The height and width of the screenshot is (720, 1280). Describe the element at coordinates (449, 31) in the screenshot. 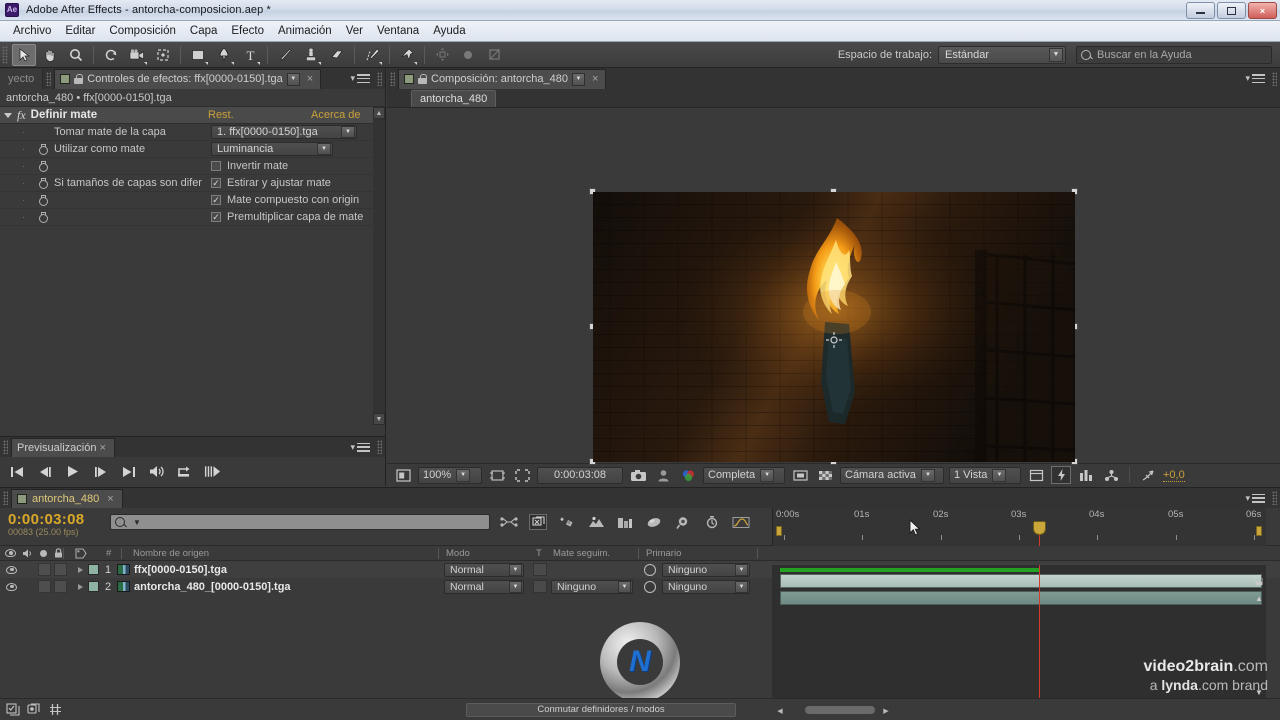

I see `menu-ayuda: Ayuda` at that location.